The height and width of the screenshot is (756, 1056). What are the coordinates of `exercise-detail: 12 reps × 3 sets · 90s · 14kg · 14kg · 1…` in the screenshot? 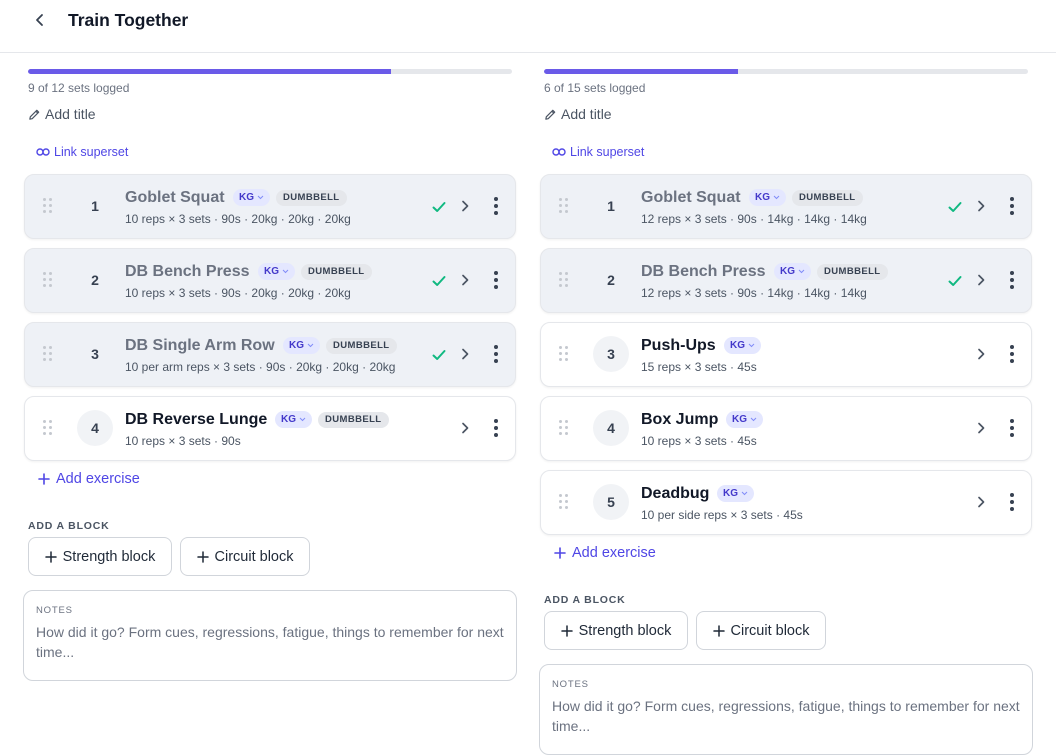 It's located at (754, 219).